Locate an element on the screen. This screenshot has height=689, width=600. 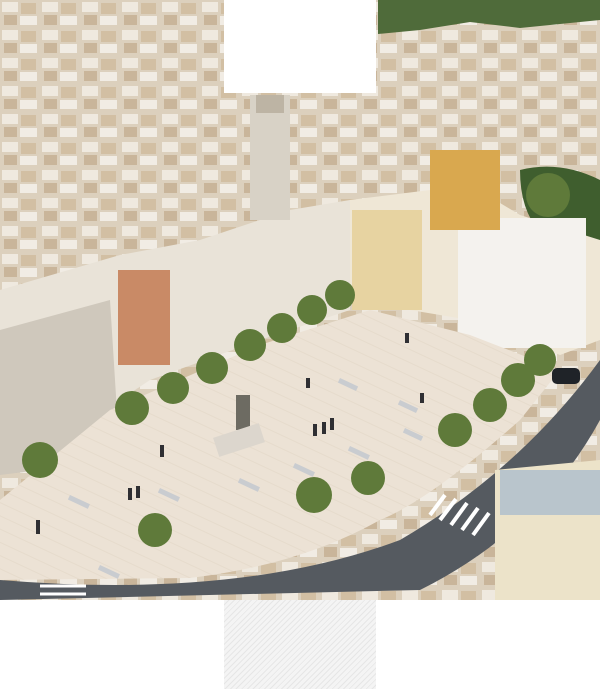
car is located at coordinates (566, 376).